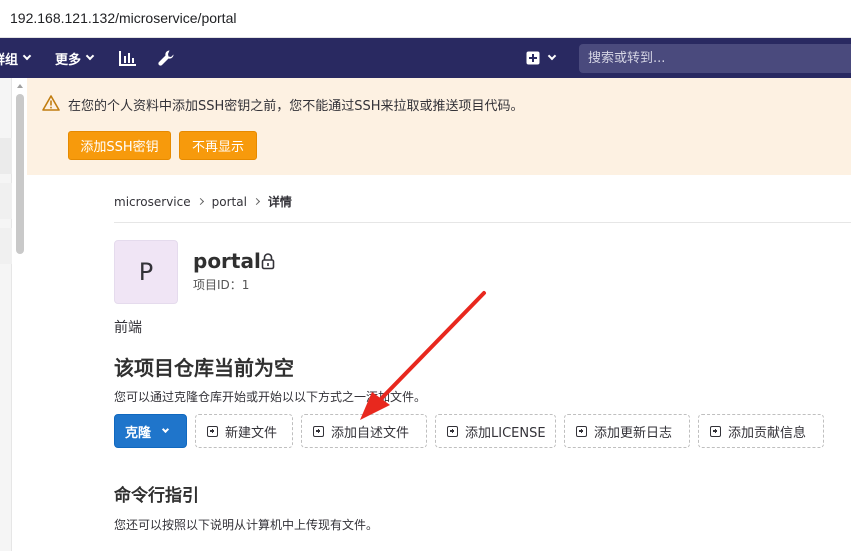 The height and width of the screenshot is (551, 851). Describe the element at coordinates (229, 202) in the screenshot. I see `breadcrumb-project: portal` at that location.